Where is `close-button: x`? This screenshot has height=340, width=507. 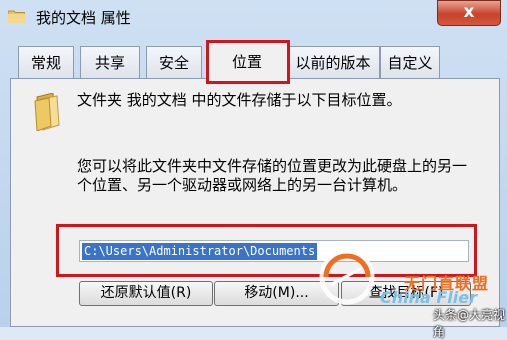 close-button: x is located at coordinates (469, 13).